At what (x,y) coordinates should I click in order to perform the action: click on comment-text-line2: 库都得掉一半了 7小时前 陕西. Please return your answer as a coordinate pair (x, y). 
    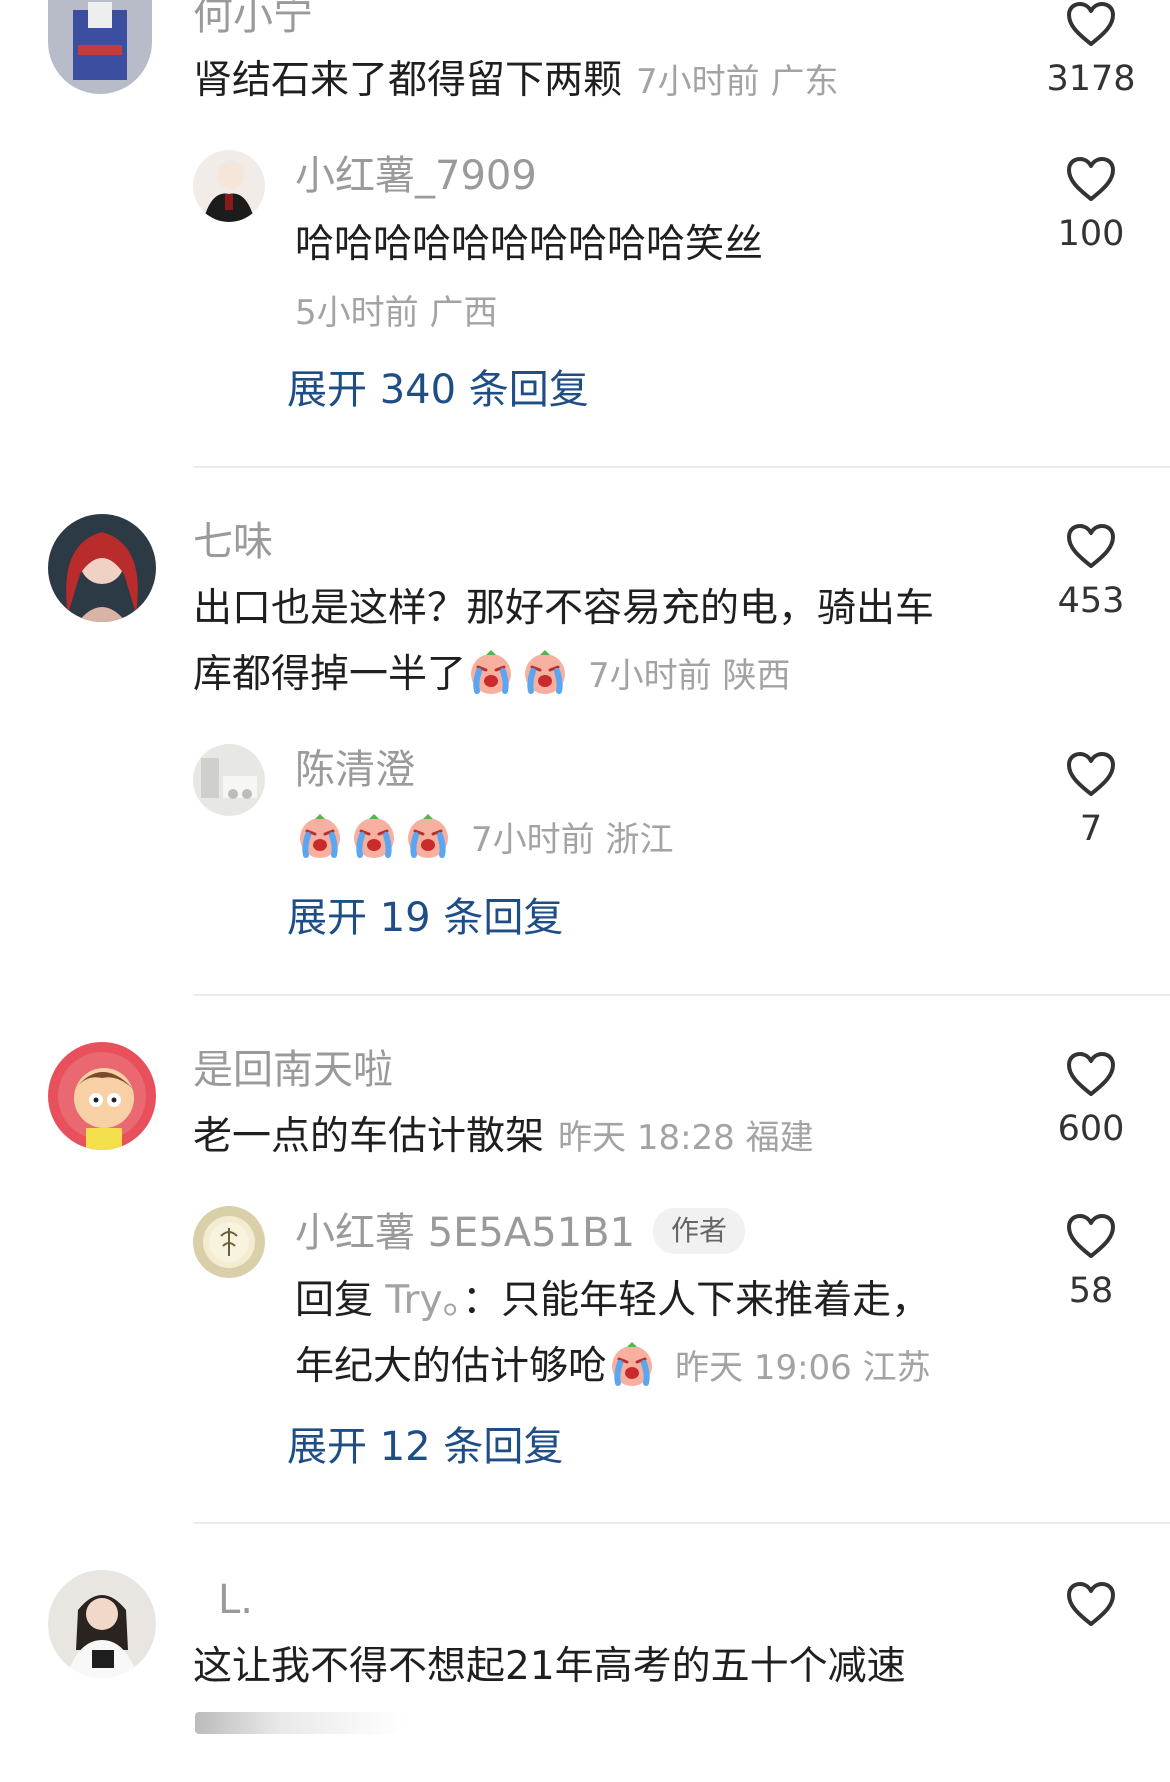
    Looking at the image, I should click on (491, 675).